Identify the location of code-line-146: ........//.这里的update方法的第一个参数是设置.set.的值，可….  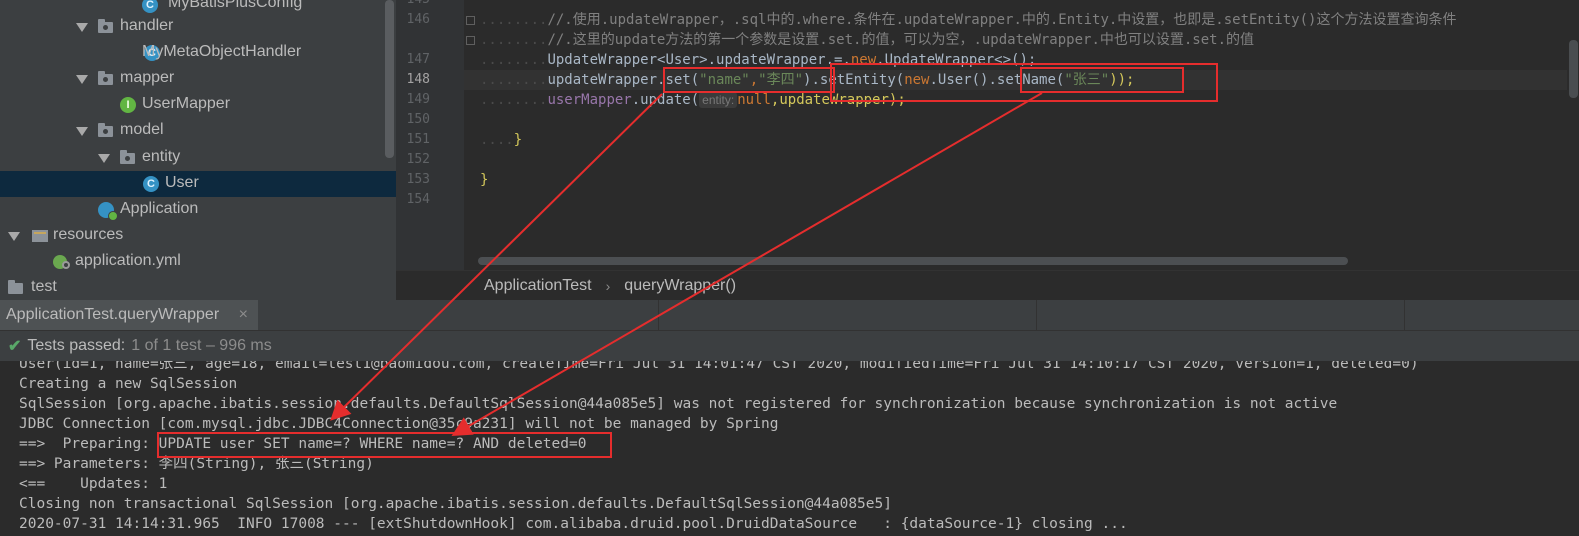
(867, 40).